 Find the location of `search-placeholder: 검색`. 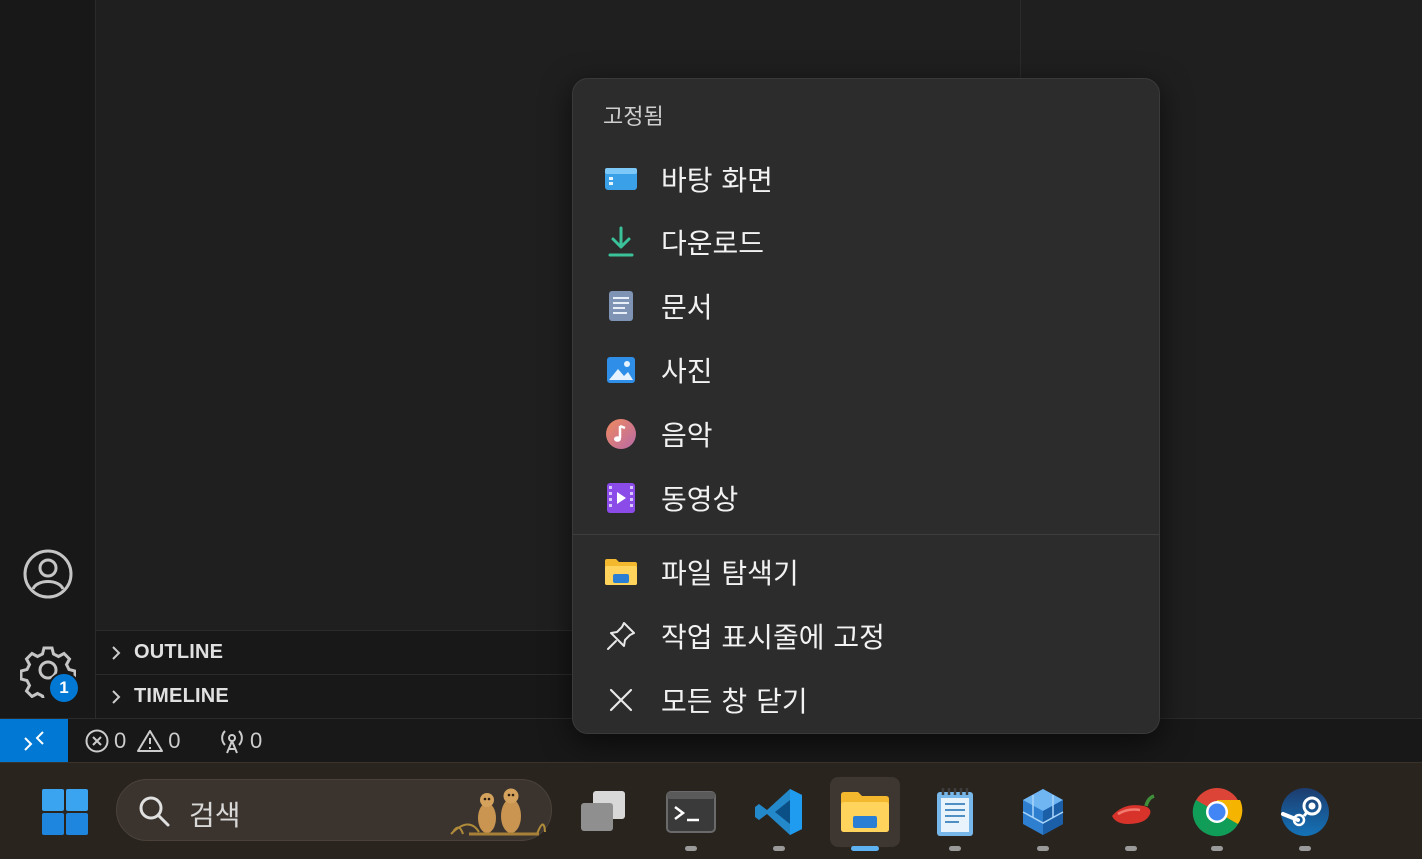

search-placeholder: 검색 is located at coordinates (215, 815).